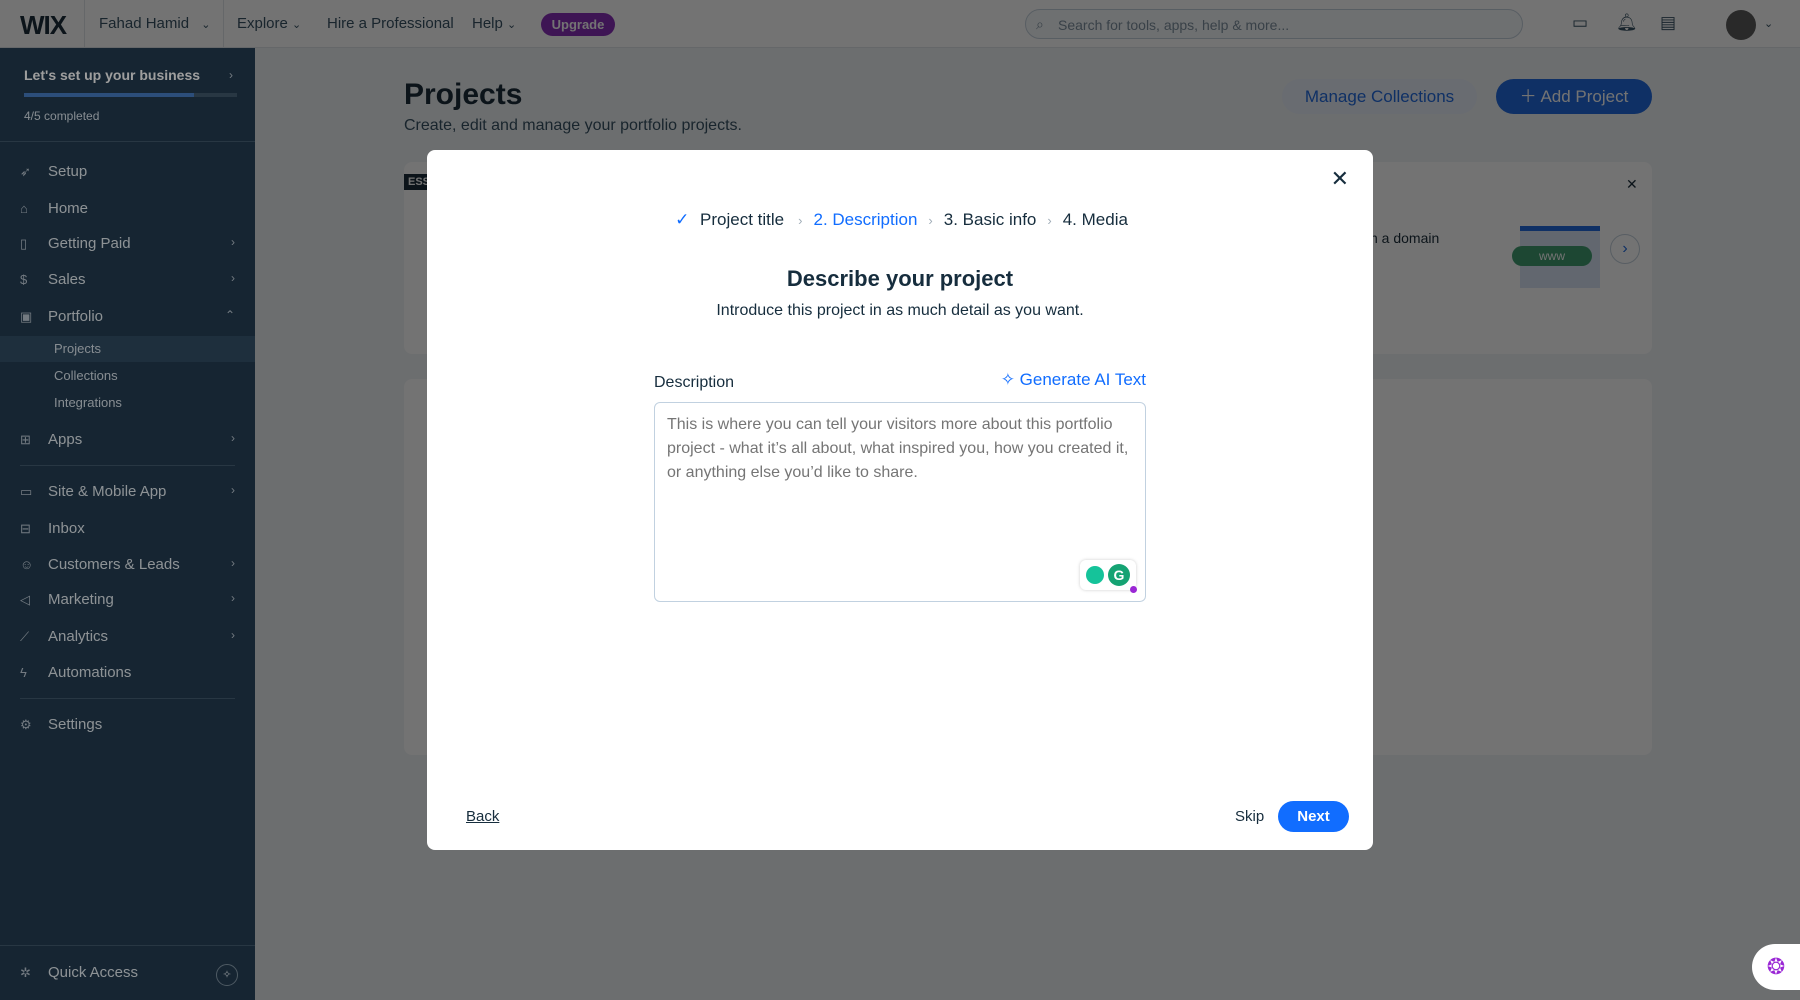 The width and height of the screenshot is (1800, 1000). I want to click on next-button: Next, so click(1313, 816).